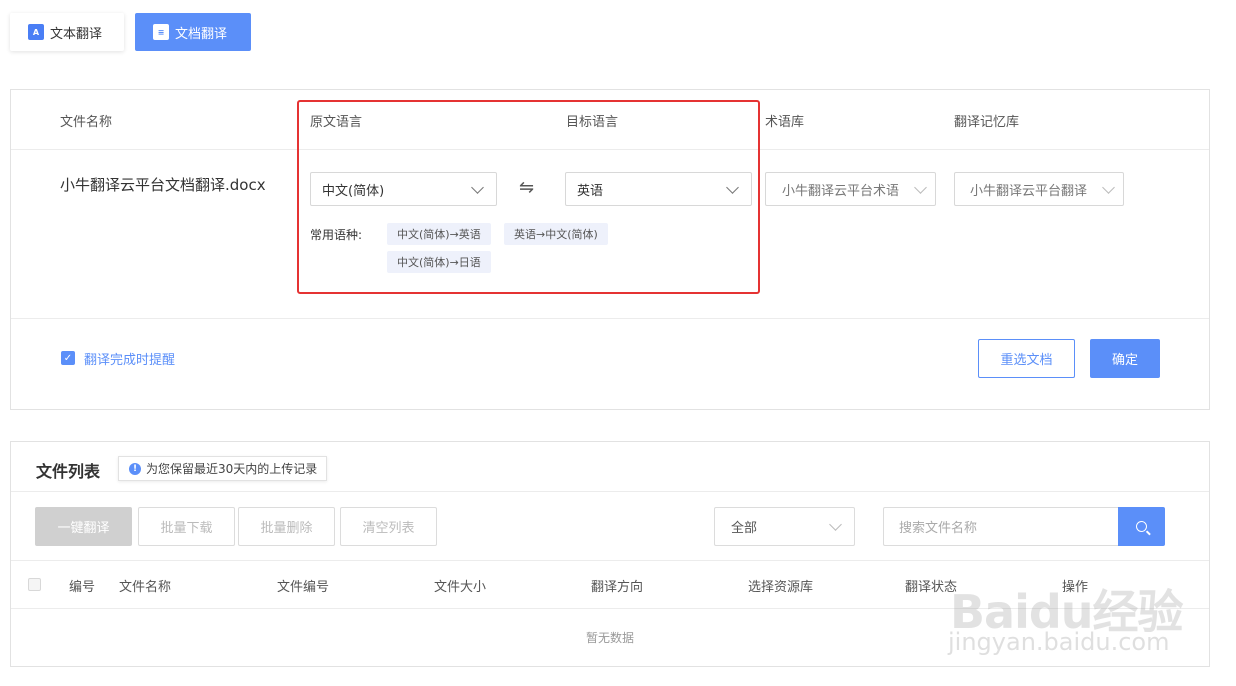 This screenshot has width=1236, height=686. I want to click on retention-notice-text: 为您保留最近30天内的上传记录, so click(232, 469).